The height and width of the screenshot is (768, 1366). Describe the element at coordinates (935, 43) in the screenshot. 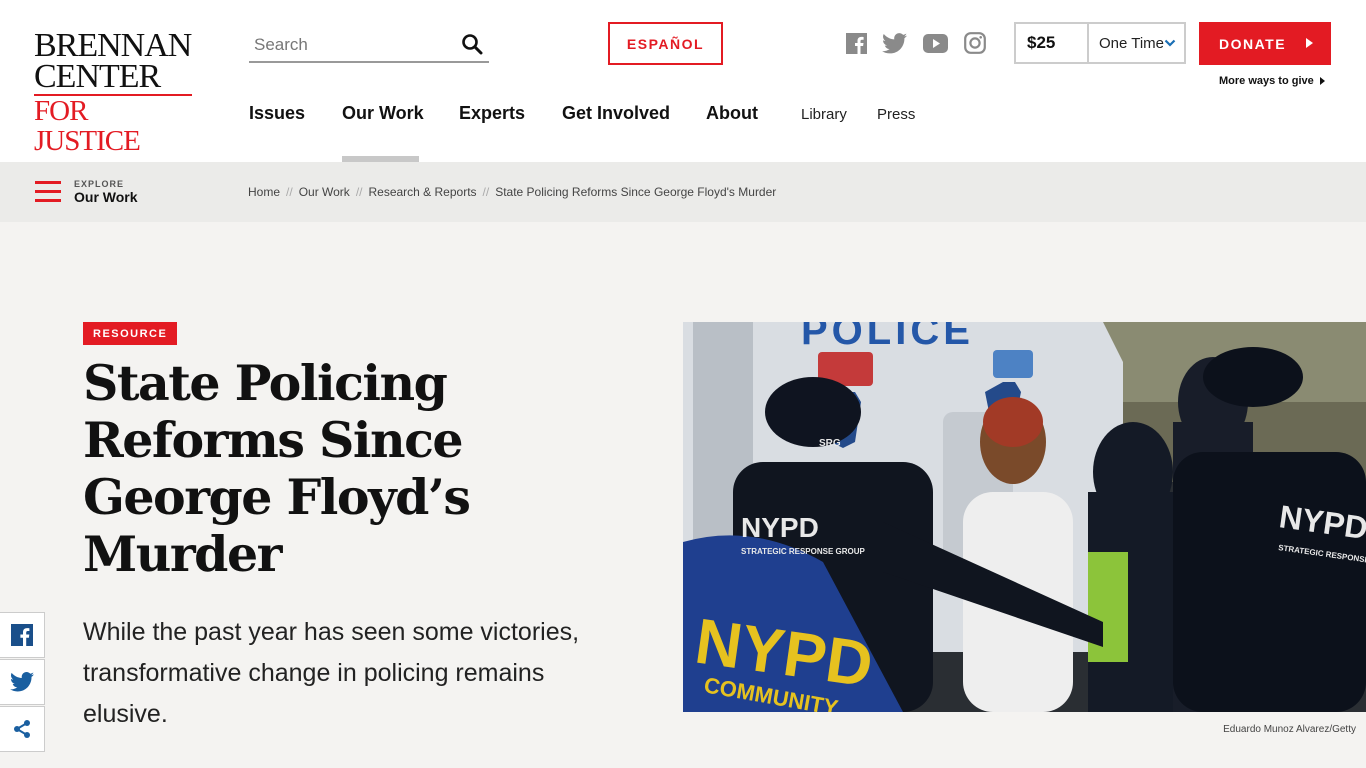

I see `youtube-icon` at that location.